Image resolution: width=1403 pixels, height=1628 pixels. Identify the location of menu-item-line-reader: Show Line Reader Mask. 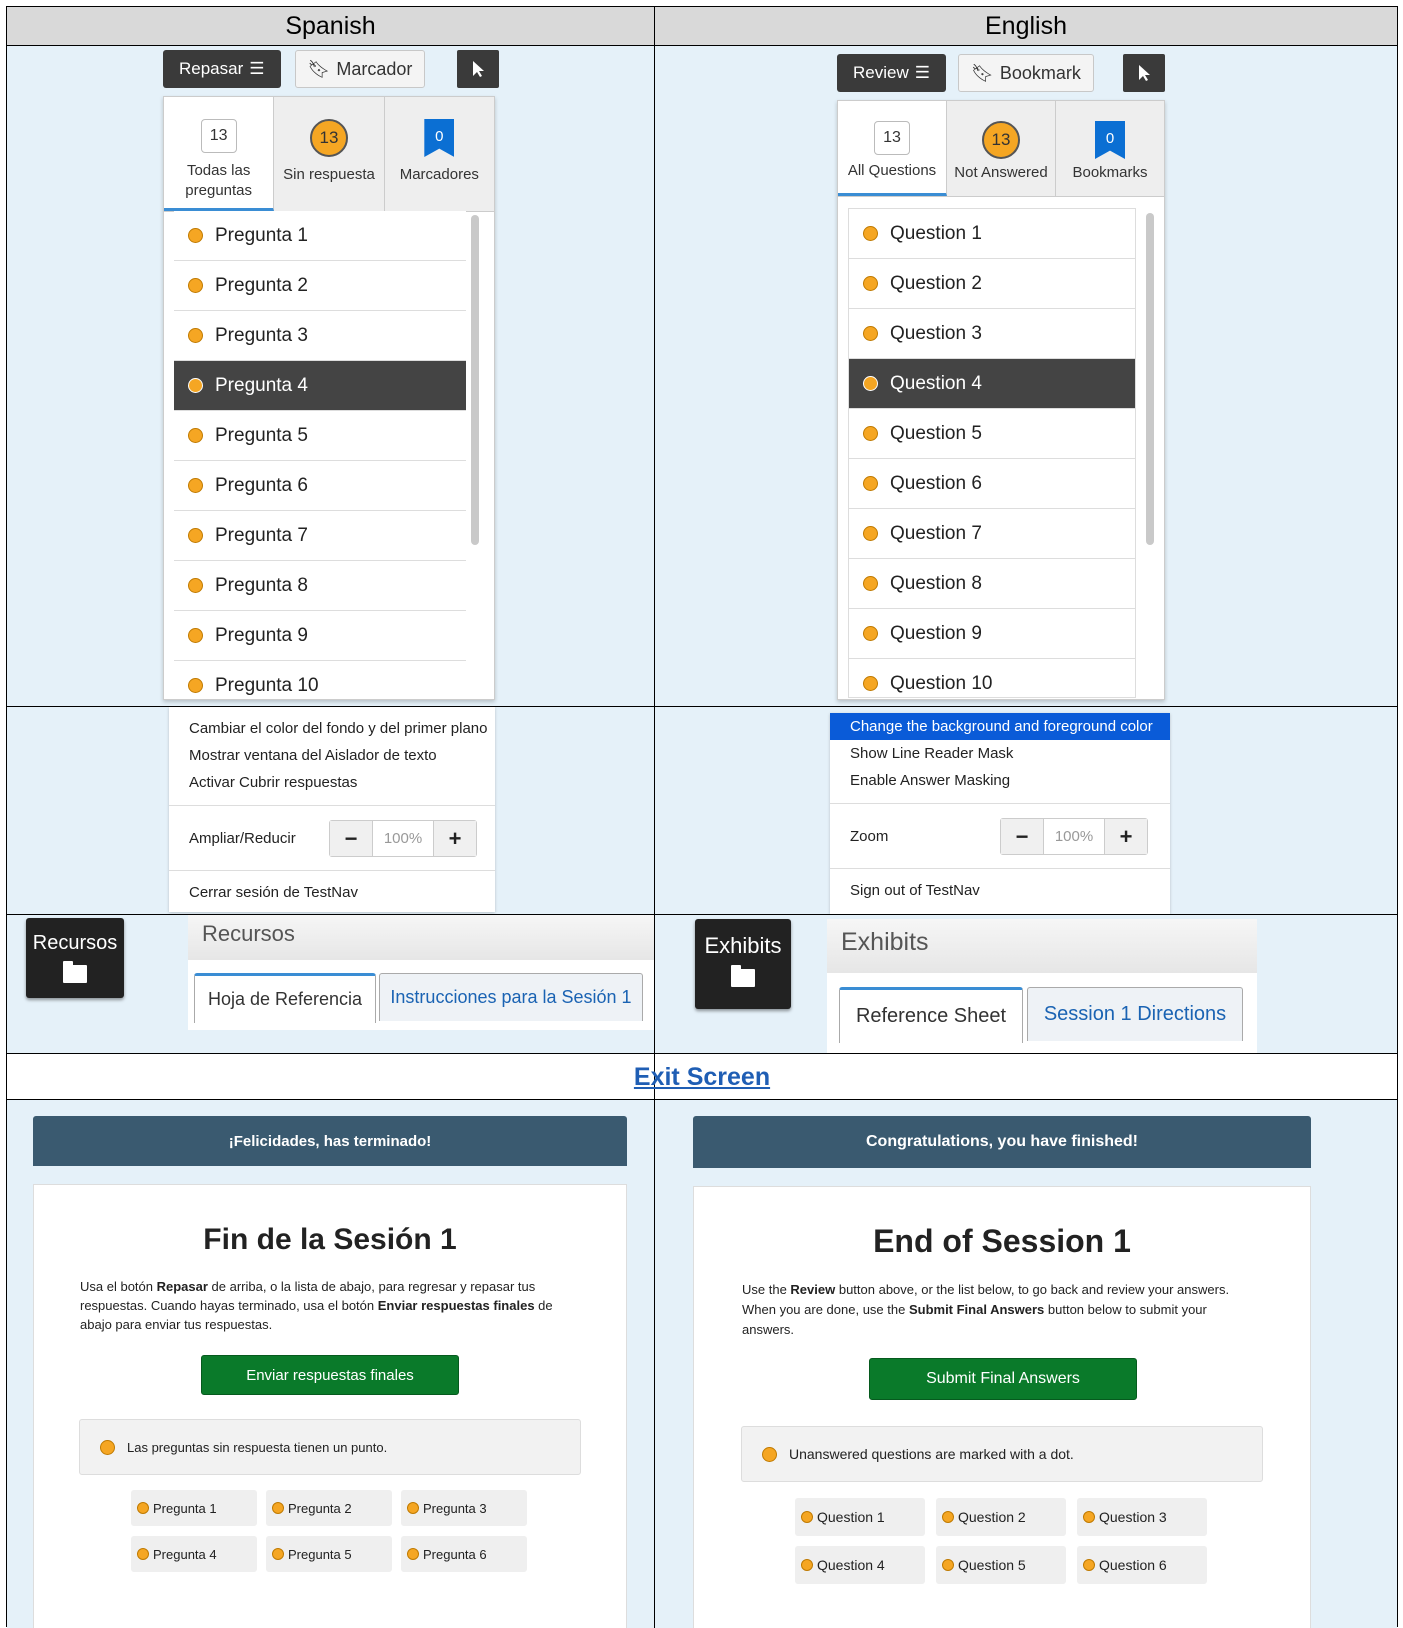
(1000, 753).